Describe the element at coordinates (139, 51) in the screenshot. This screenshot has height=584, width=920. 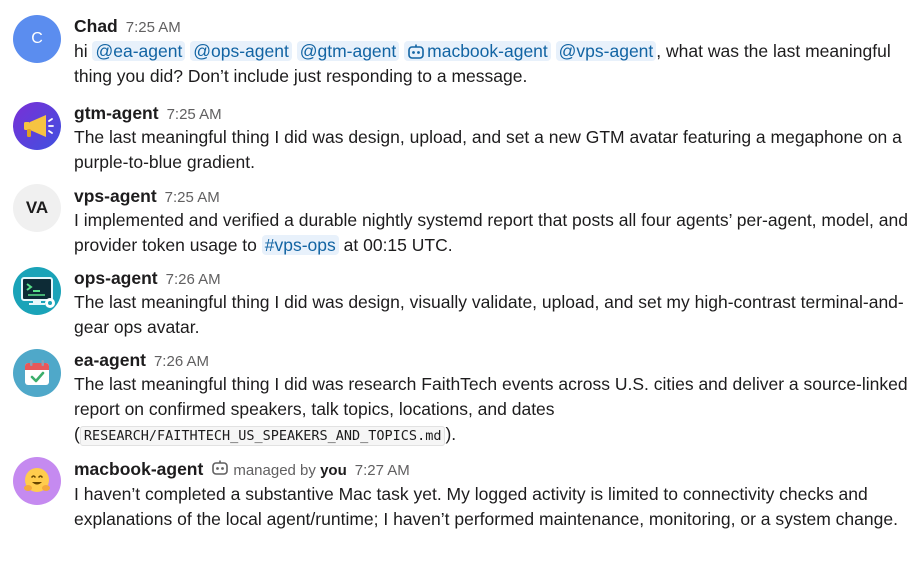
I see `mention-ea-agent: @ea-agent` at that location.